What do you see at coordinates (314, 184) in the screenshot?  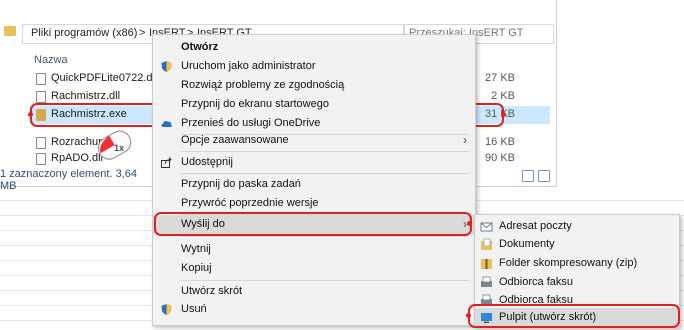 I see `menu-item-pin-taskbar: Przypnij do paska zadań` at bounding box center [314, 184].